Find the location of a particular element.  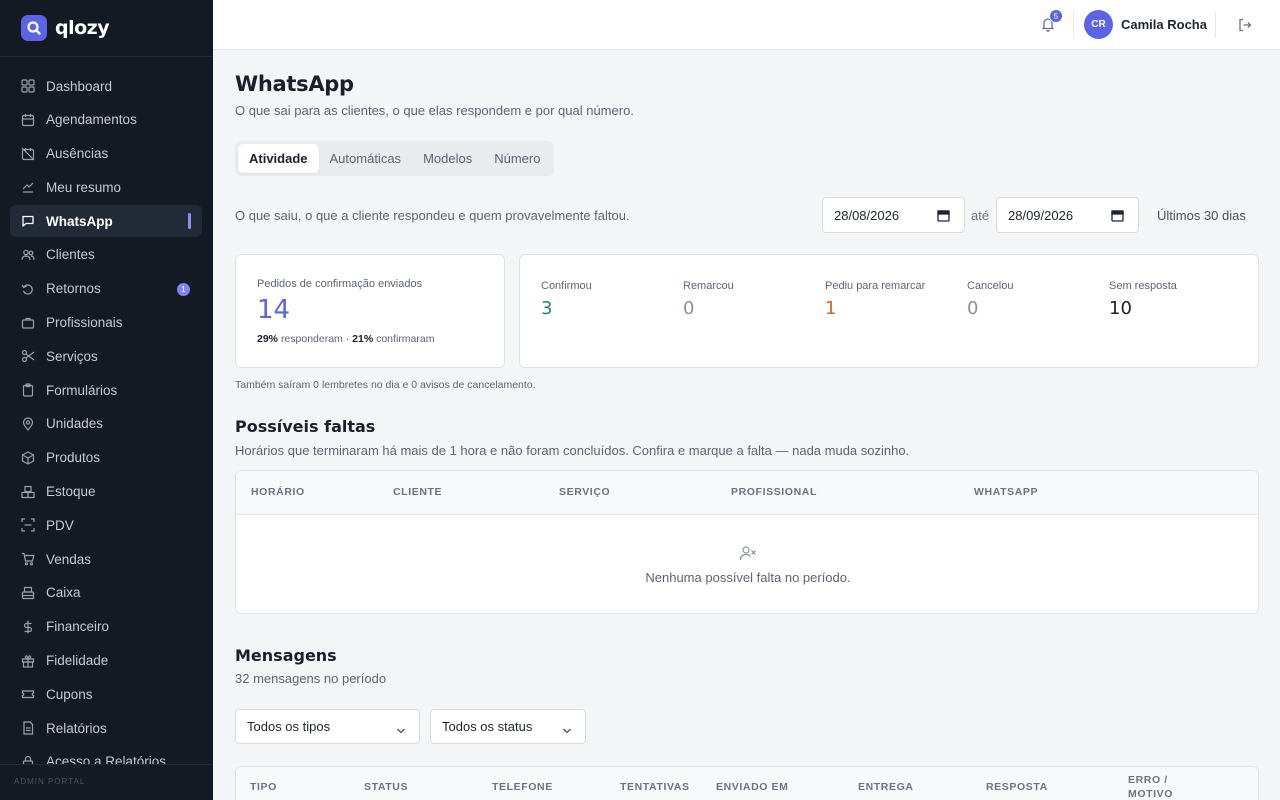

sidebar-item-label: Produtos is located at coordinates (73, 458).